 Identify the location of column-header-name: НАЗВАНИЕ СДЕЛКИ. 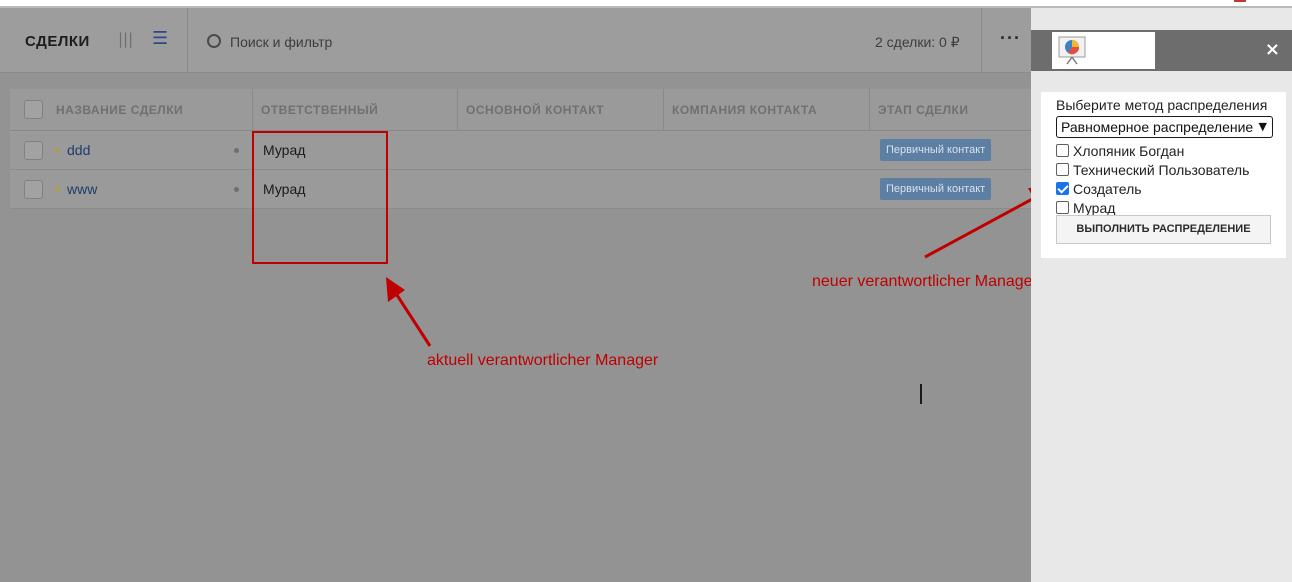
(150, 110).